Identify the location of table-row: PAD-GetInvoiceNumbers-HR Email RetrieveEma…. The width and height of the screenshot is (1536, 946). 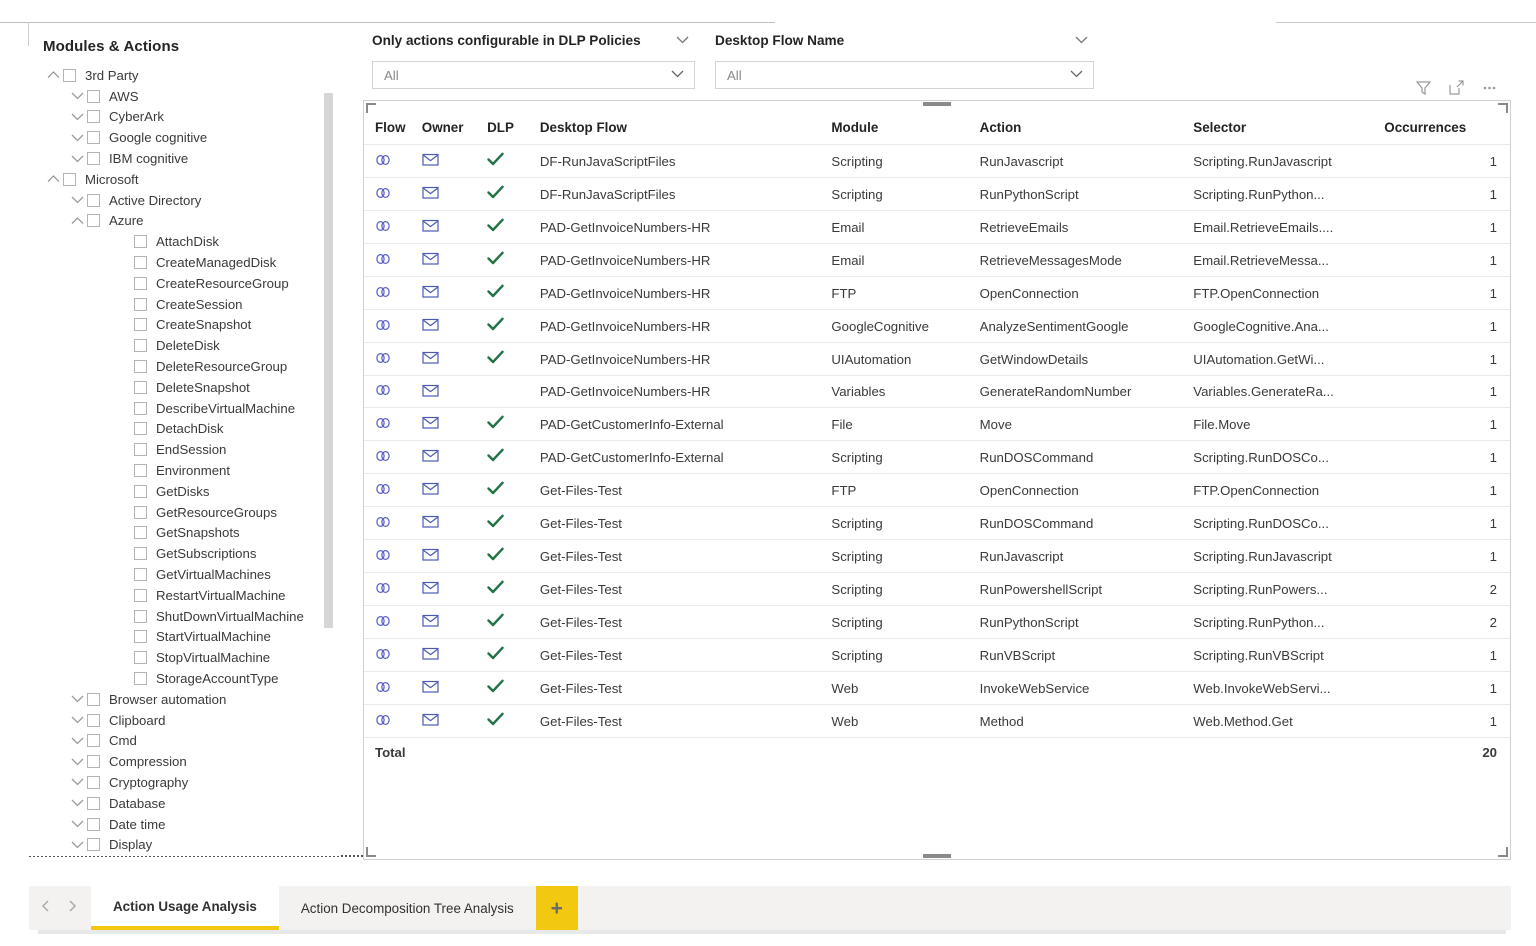
(937, 227).